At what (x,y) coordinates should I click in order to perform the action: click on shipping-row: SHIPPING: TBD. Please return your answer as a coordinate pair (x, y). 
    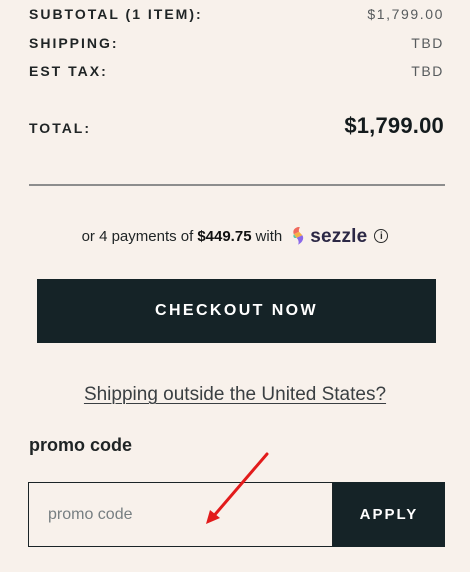
    Looking at the image, I should click on (236, 47).